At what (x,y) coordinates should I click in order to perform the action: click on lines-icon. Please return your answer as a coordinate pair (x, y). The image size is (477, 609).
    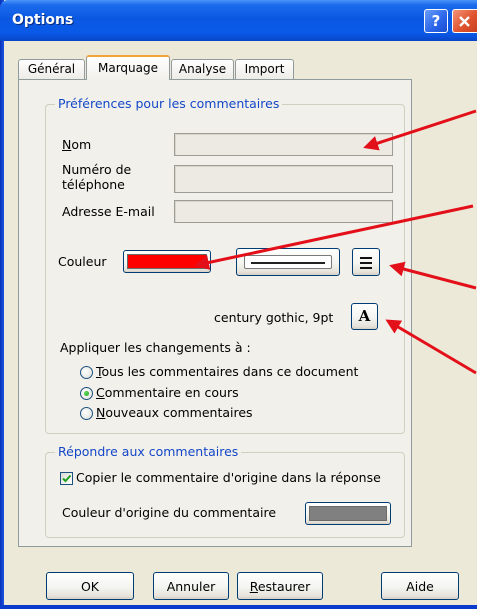
    Looking at the image, I should click on (366, 264).